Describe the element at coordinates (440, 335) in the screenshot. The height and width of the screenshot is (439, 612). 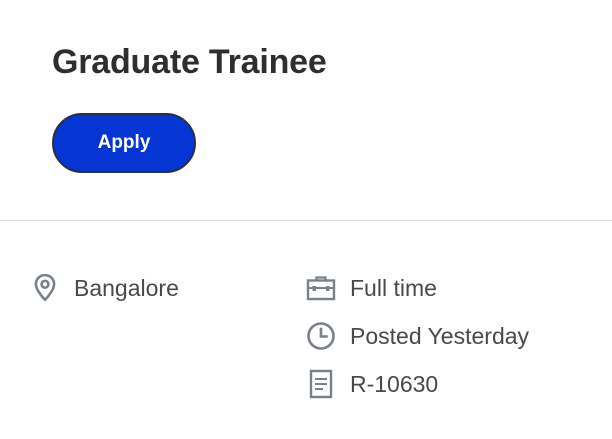
I see `posted-text: Posted Yesterday` at that location.